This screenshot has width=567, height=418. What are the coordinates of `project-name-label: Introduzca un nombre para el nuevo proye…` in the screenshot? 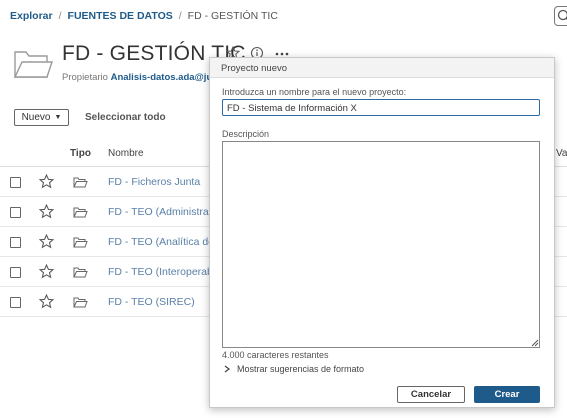 It's located at (314, 92).